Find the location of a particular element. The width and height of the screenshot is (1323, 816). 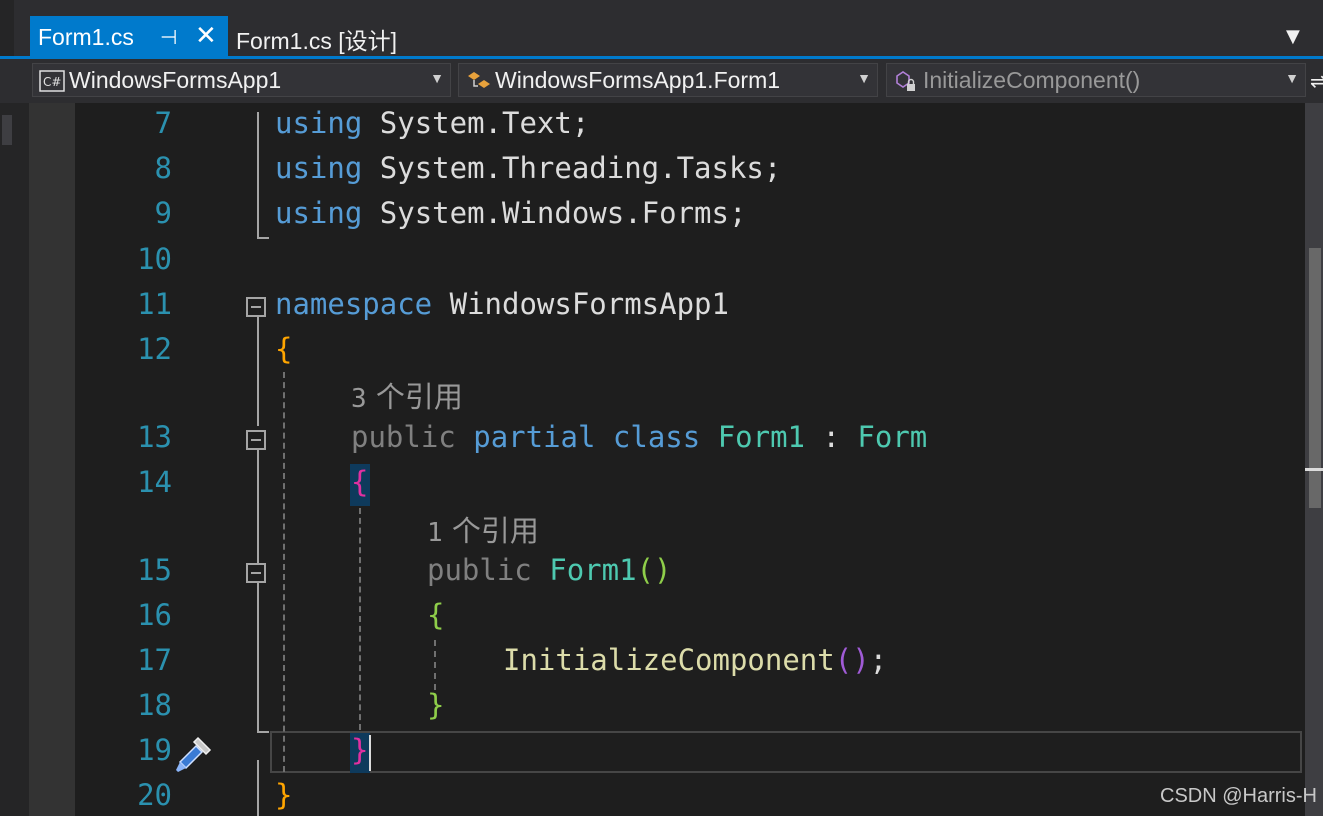

member-dropdown: InitializeComponent() ▼ is located at coordinates (1096, 80).